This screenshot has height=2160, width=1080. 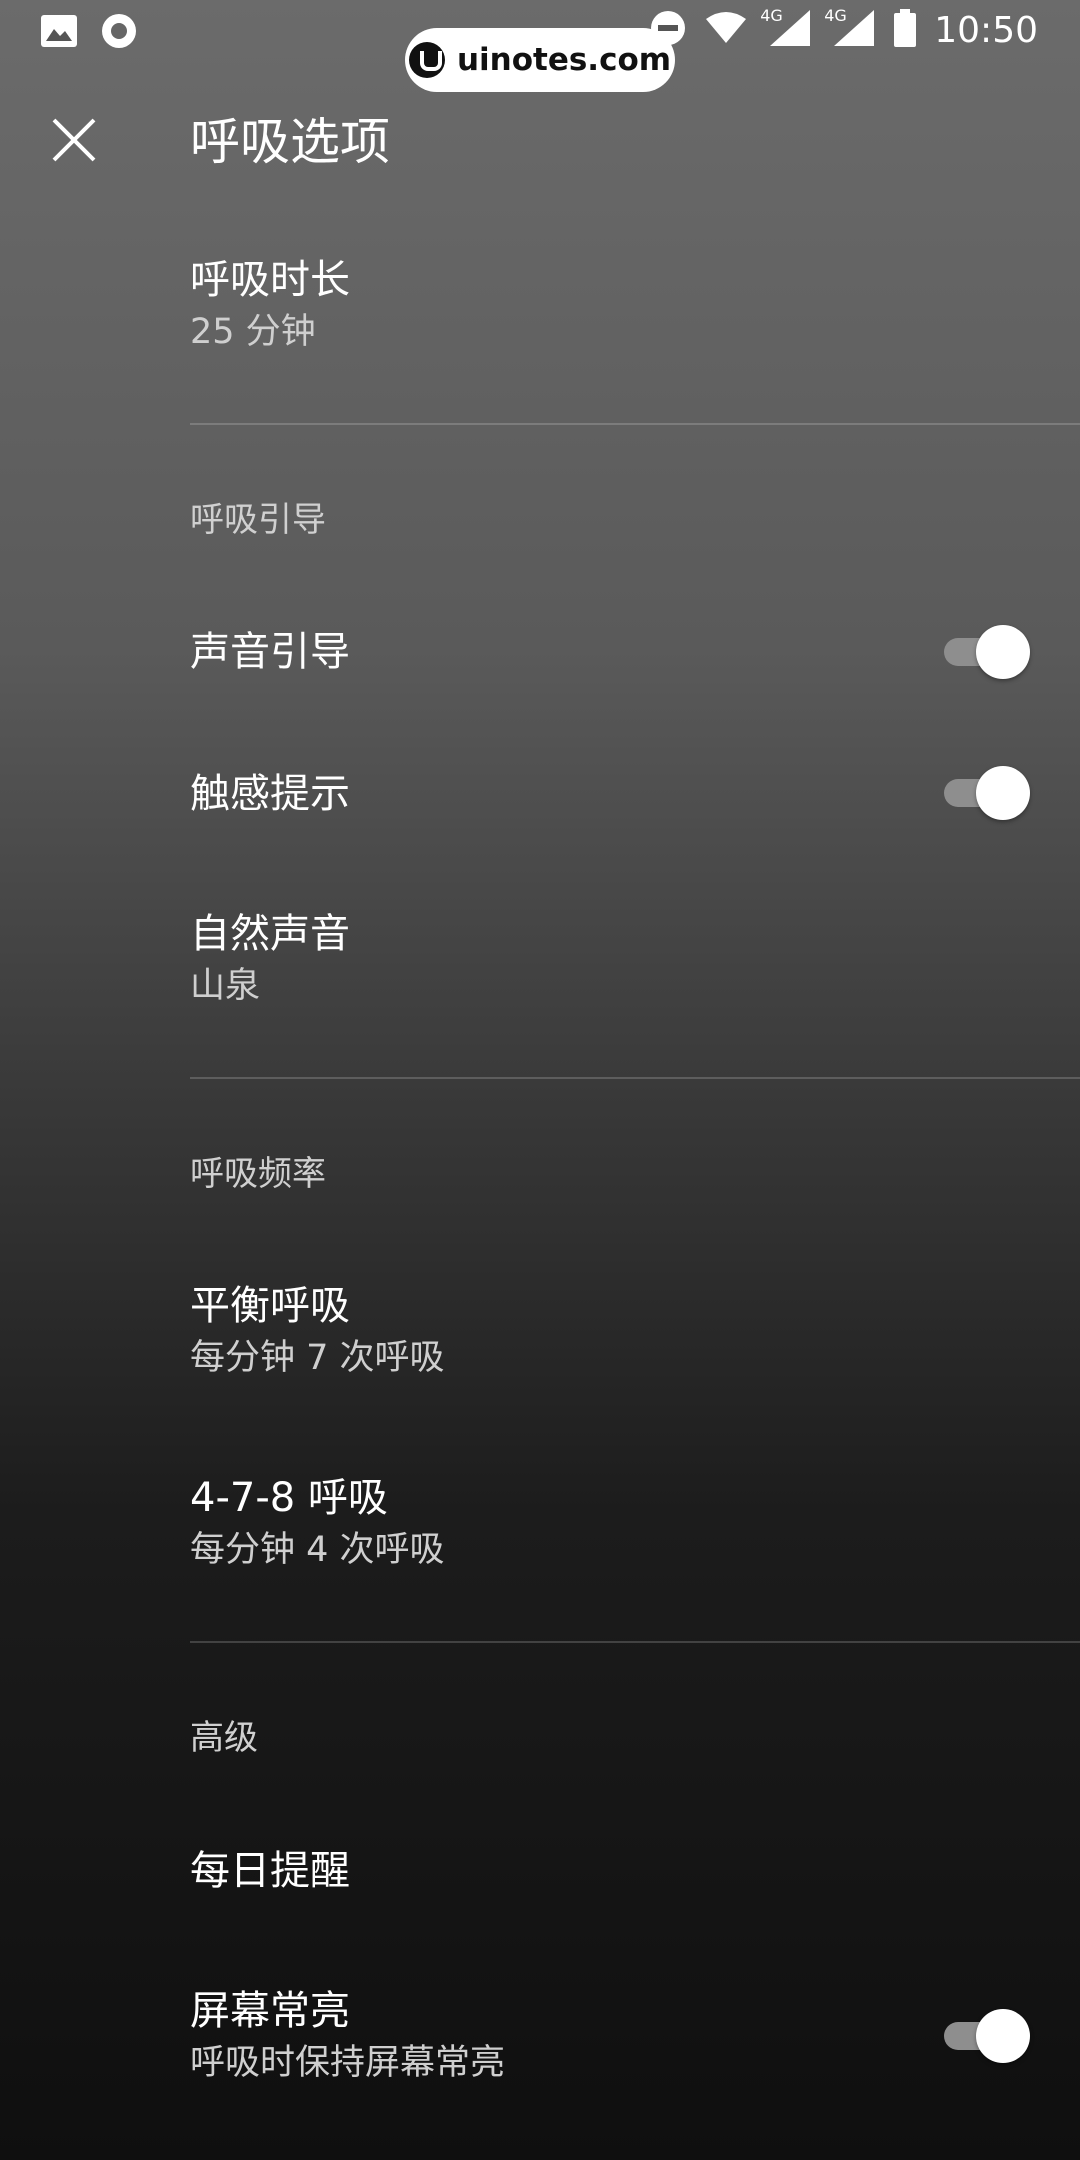 What do you see at coordinates (786, 29) in the screenshot?
I see `signal-1-icon: 4G` at bounding box center [786, 29].